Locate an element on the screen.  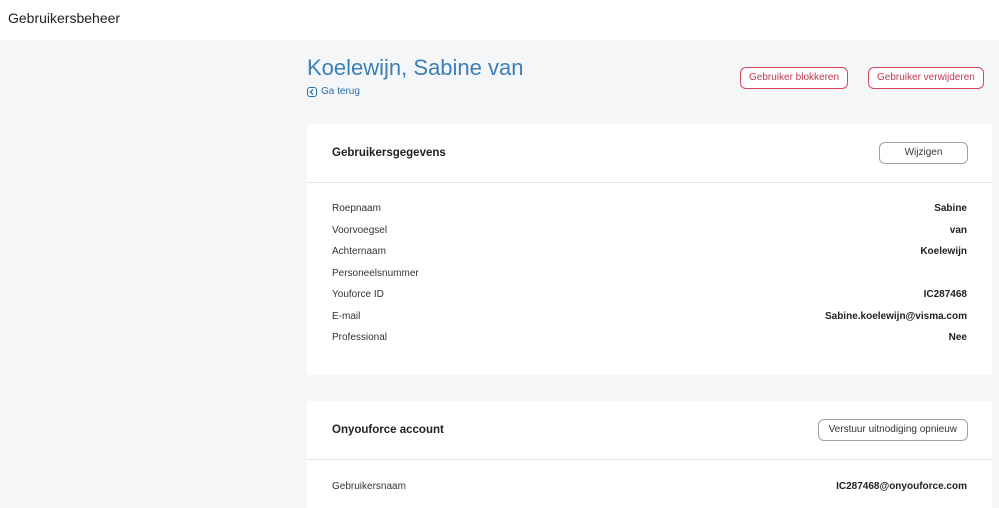
resend-invitation-button: Verstuur uitnodiging opnieuw is located at coordinates (892, 430).